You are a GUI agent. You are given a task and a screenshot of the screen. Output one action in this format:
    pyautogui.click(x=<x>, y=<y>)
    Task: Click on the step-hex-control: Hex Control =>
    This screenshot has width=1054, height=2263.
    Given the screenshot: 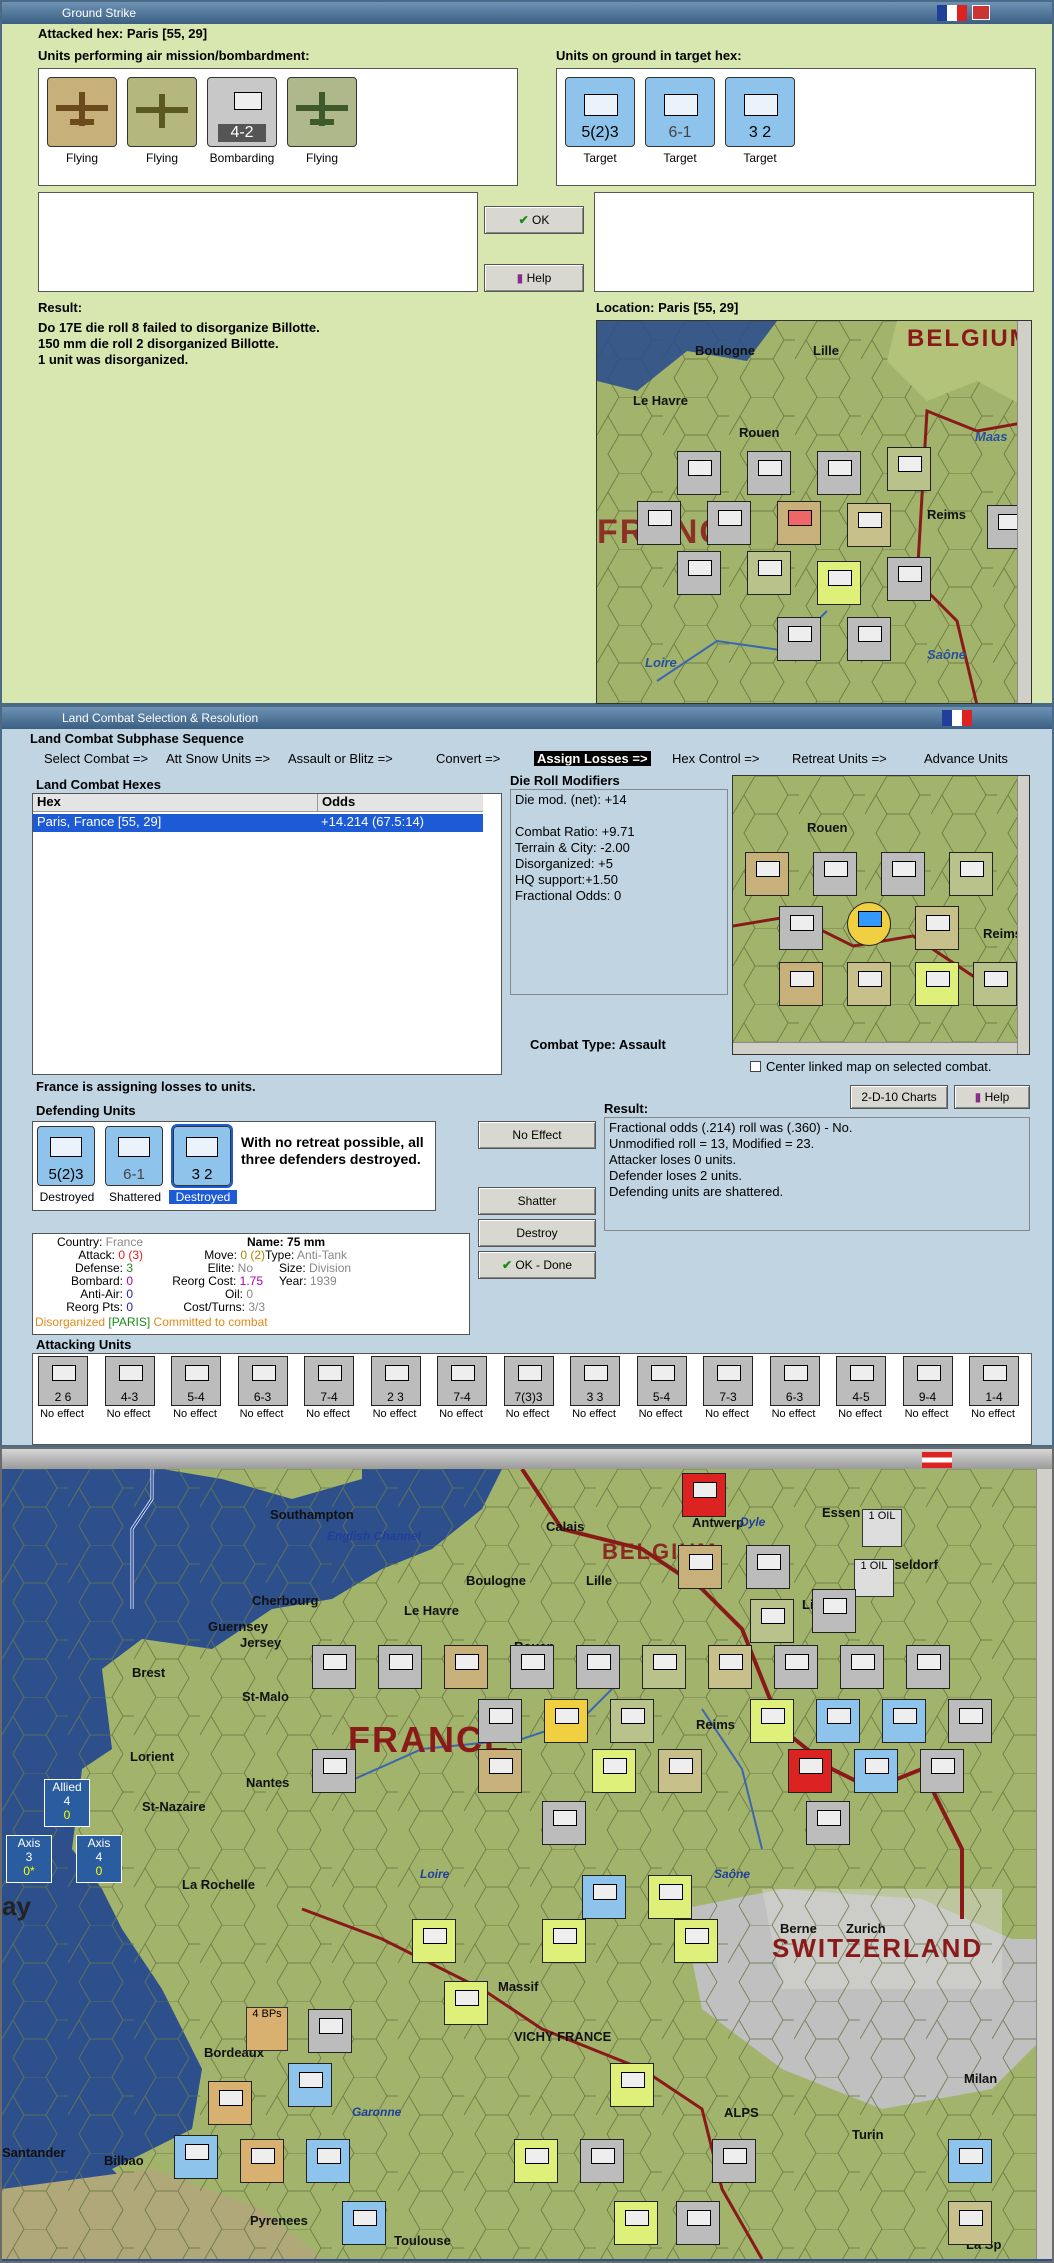 What is the action you would take?
    pyautogui.click(x=715, y=758)
    